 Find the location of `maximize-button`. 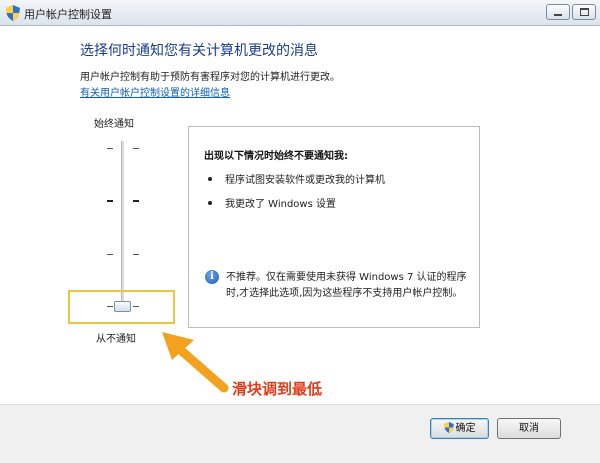

maximize-button is located at coordinates (584, 12).